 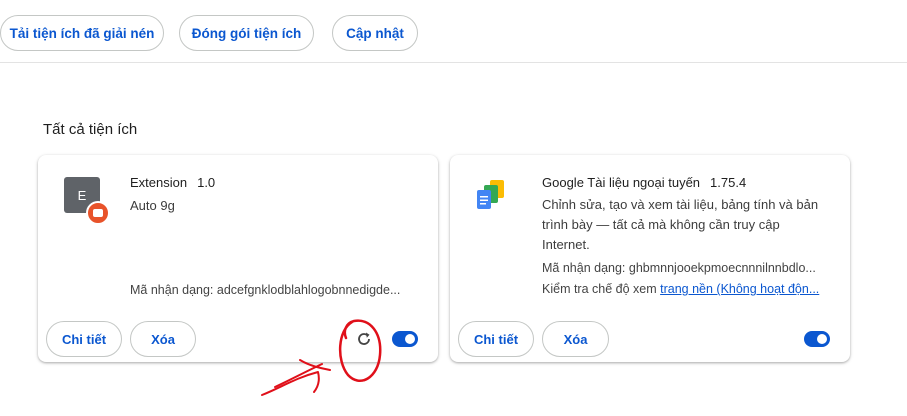 I want to click on extension-version: 1.75.4, so click(x=728, y=182).